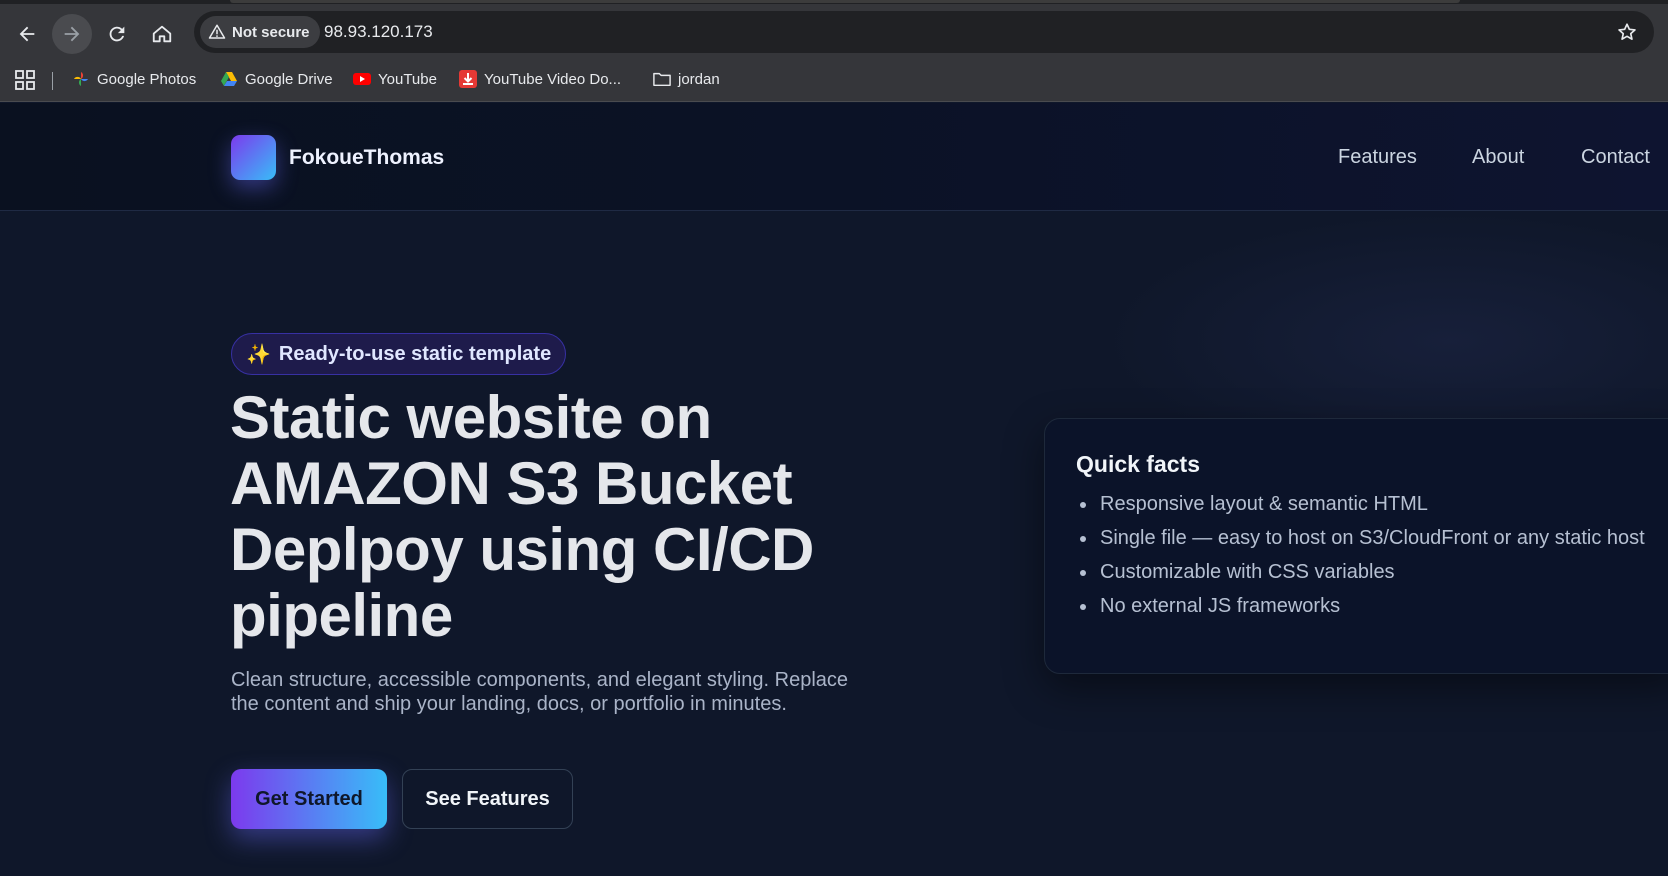 The height and width of the screenshot is (876, 1668). I want to click on folder-icon, so click(662, 79).